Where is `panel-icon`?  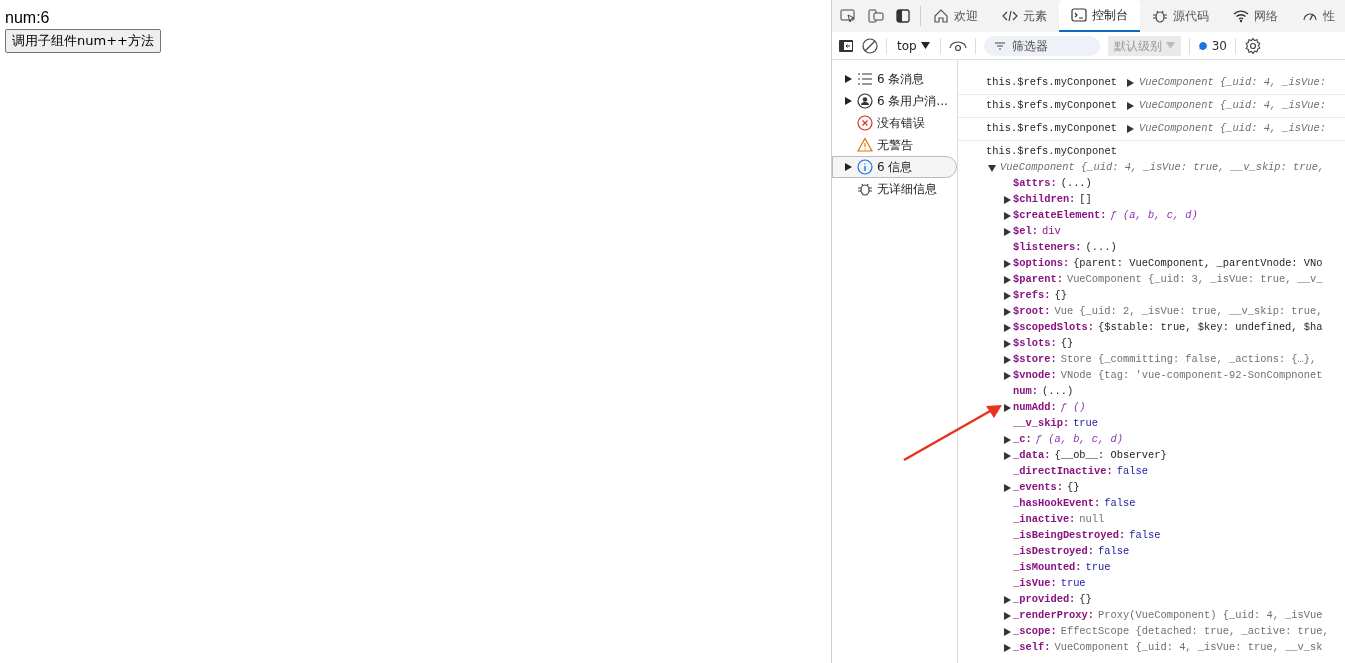 panel-icon is located at coordinates (903, 16).